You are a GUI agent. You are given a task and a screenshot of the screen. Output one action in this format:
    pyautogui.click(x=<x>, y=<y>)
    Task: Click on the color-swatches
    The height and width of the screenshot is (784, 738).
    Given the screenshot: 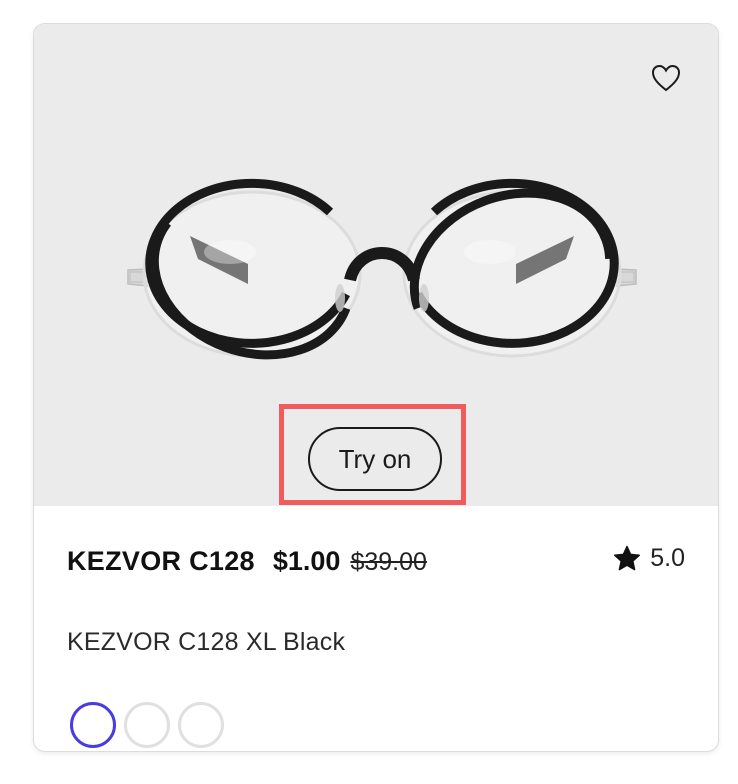 What is the action you would take?
    pyautogui.click(x=147, y=725)
    